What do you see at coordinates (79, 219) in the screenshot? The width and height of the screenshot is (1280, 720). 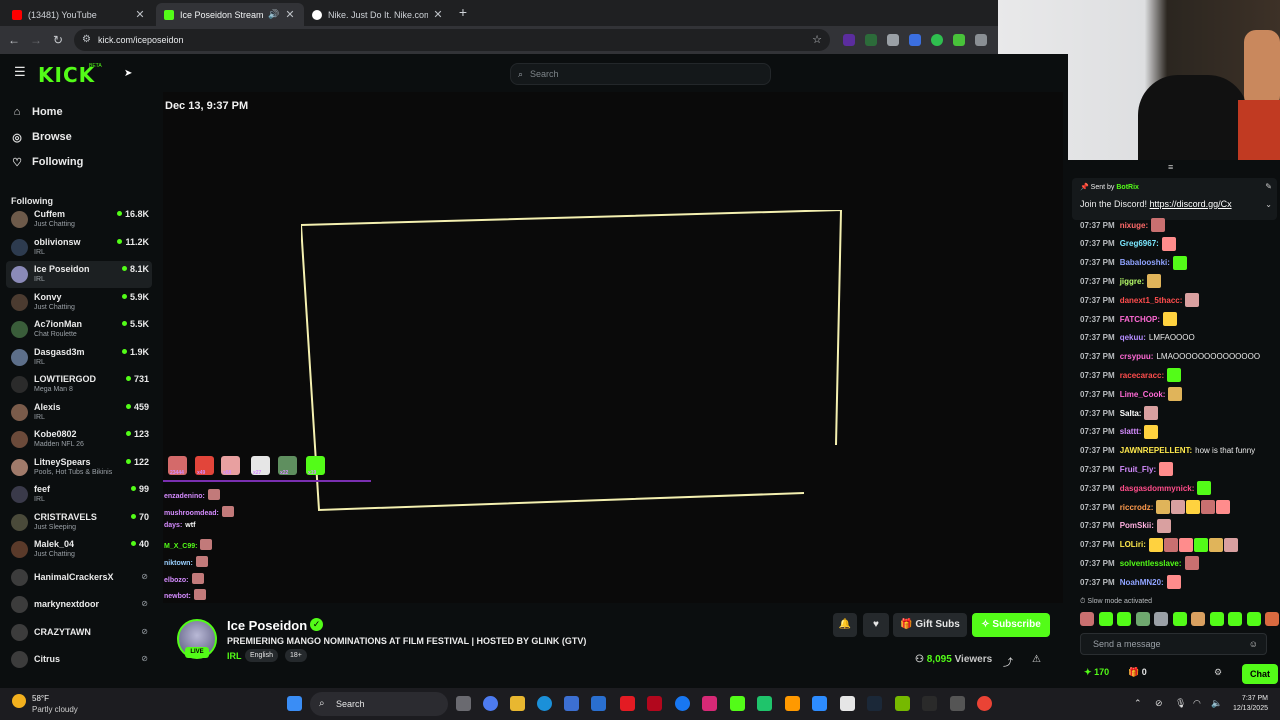 I see `sidebar-channel: Cuffem Just Chatting 16.8K` at bounding box center [79, 219].